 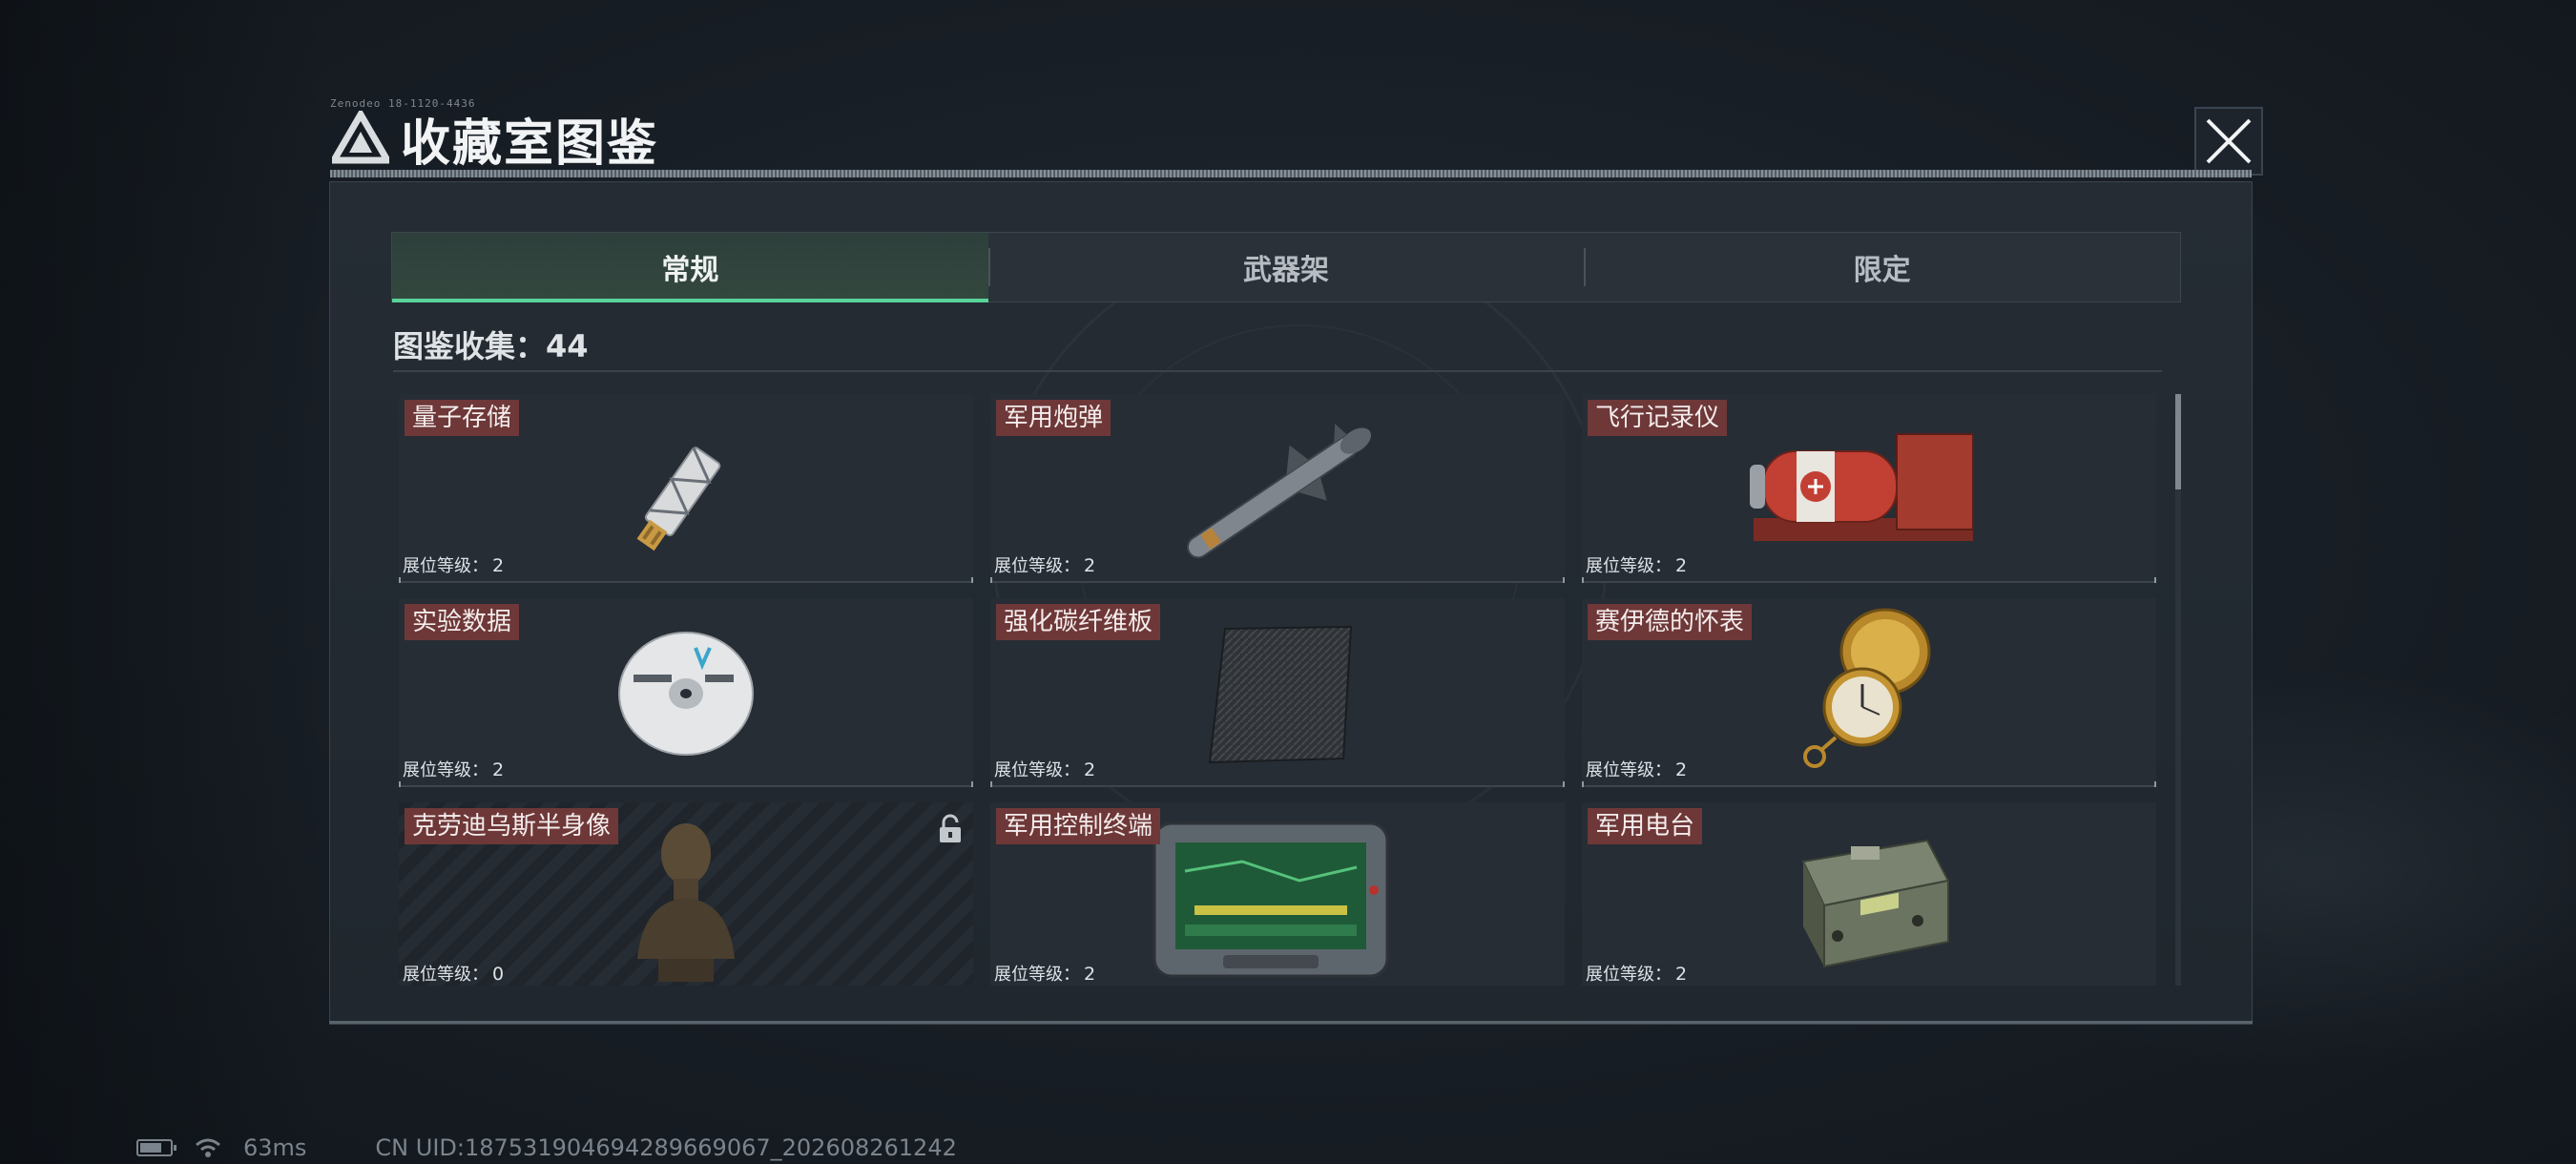 What do you see at coordinates (462, 418) in the screenshot?
I see `item-name: 量子存储` at bounding box center [462, 418].